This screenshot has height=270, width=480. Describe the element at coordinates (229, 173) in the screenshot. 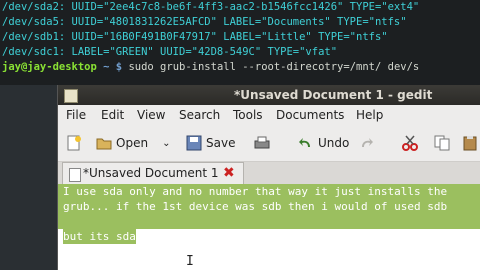

I see `close-icon: ✖` at that location.